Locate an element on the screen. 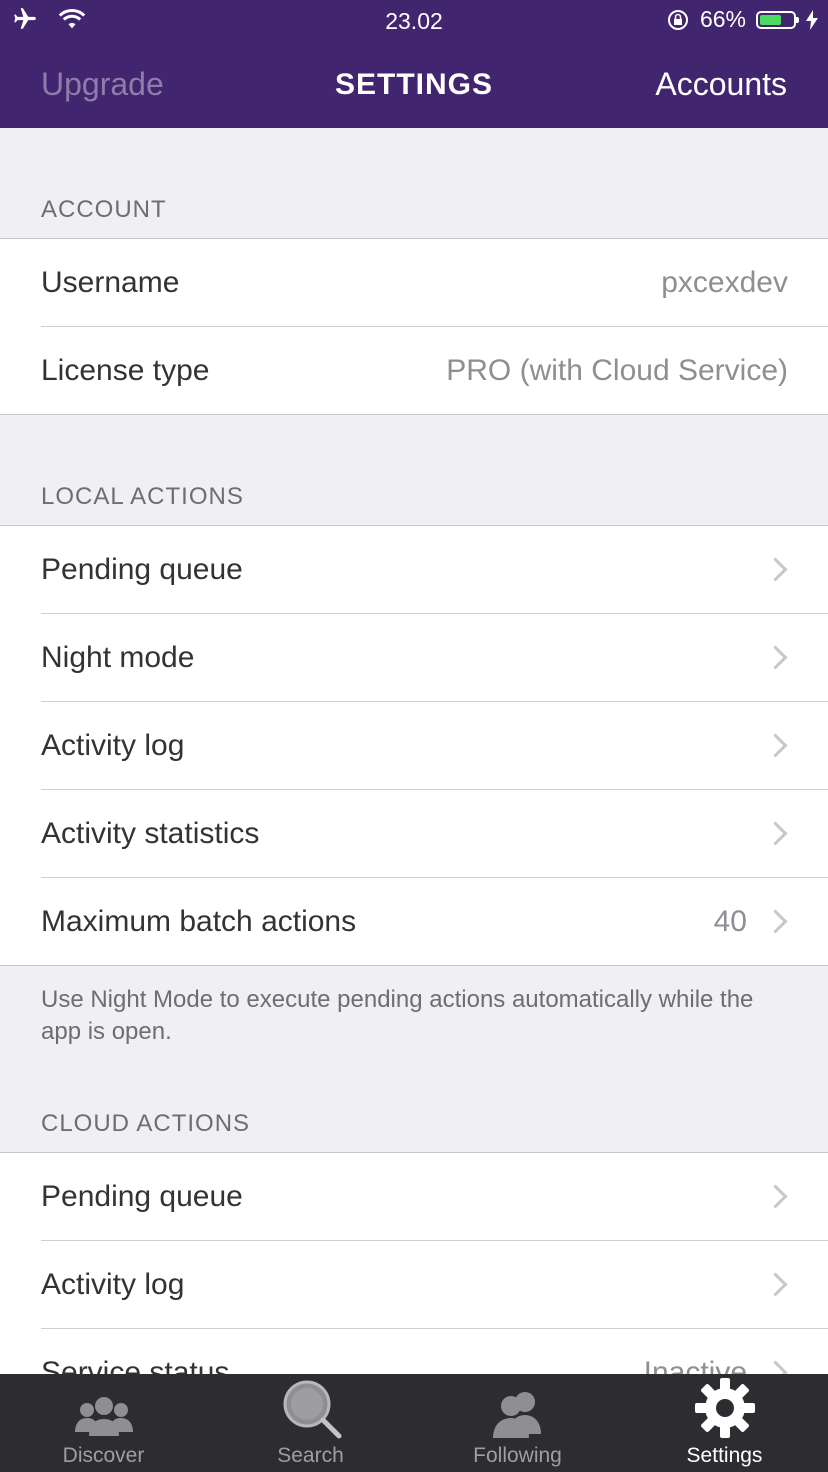  row-service-status: Service status Inactive is located at coordinates (434, 1351).